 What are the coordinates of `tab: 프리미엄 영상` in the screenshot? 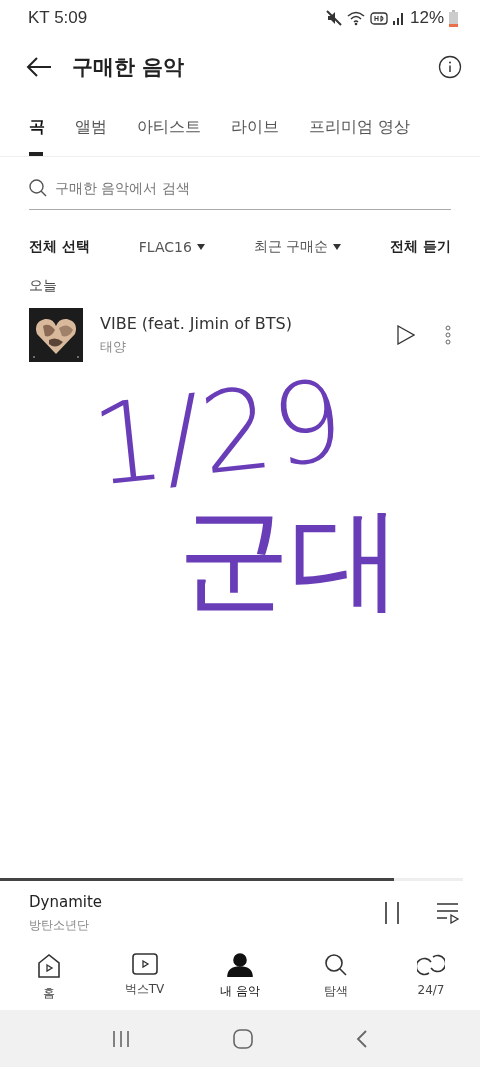 It's located at (360, 127).